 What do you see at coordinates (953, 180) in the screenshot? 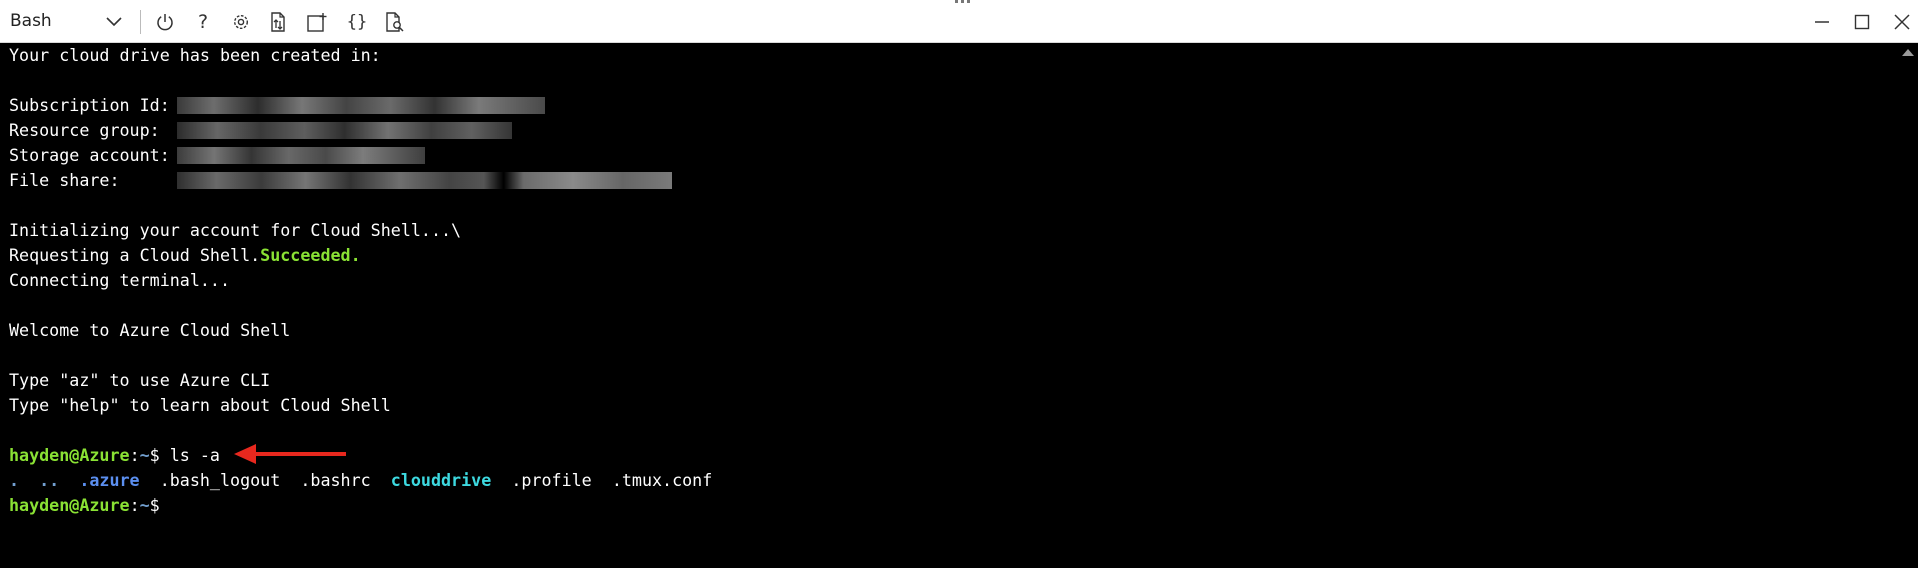
I see `file-share-line: File share:` at bounding box center [953, 180].